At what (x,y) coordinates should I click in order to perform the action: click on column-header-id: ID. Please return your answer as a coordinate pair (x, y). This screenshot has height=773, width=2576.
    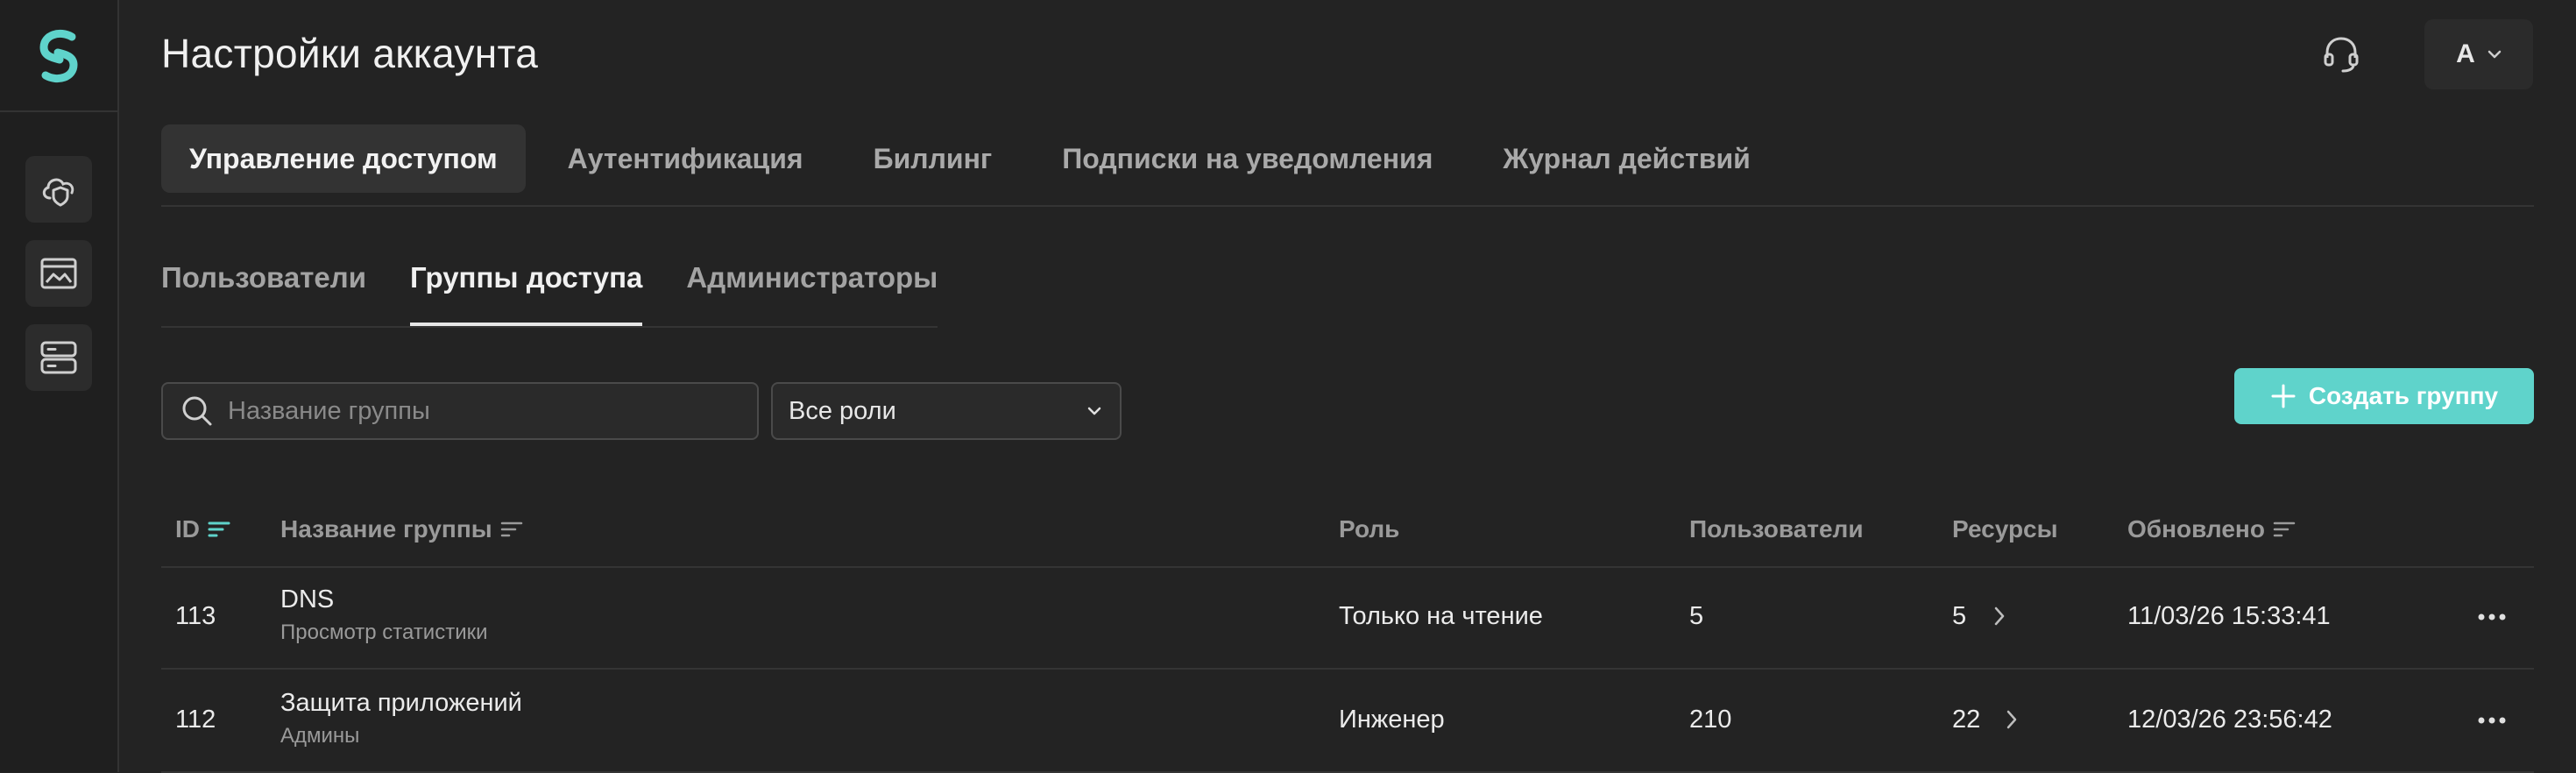
    Looking at the image, I should click on (203, 529).